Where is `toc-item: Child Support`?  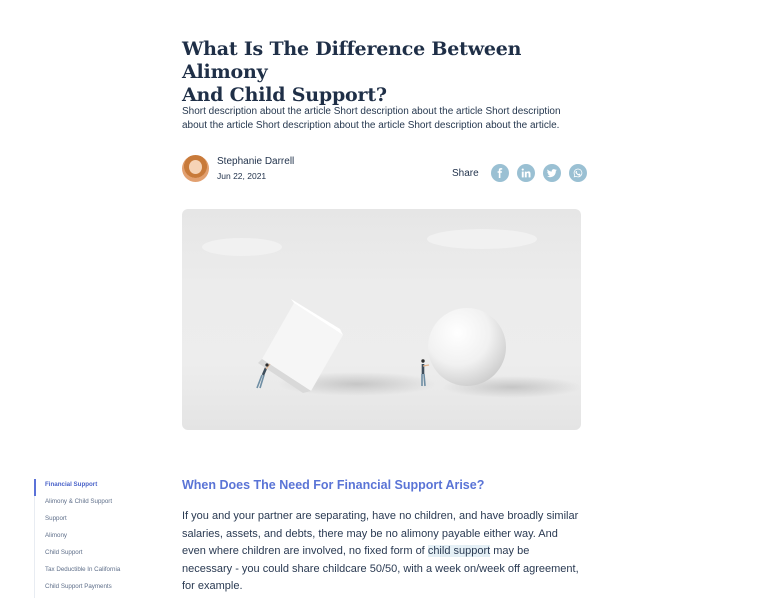
toc-item: Child Support is located at coordinates (104, 555).